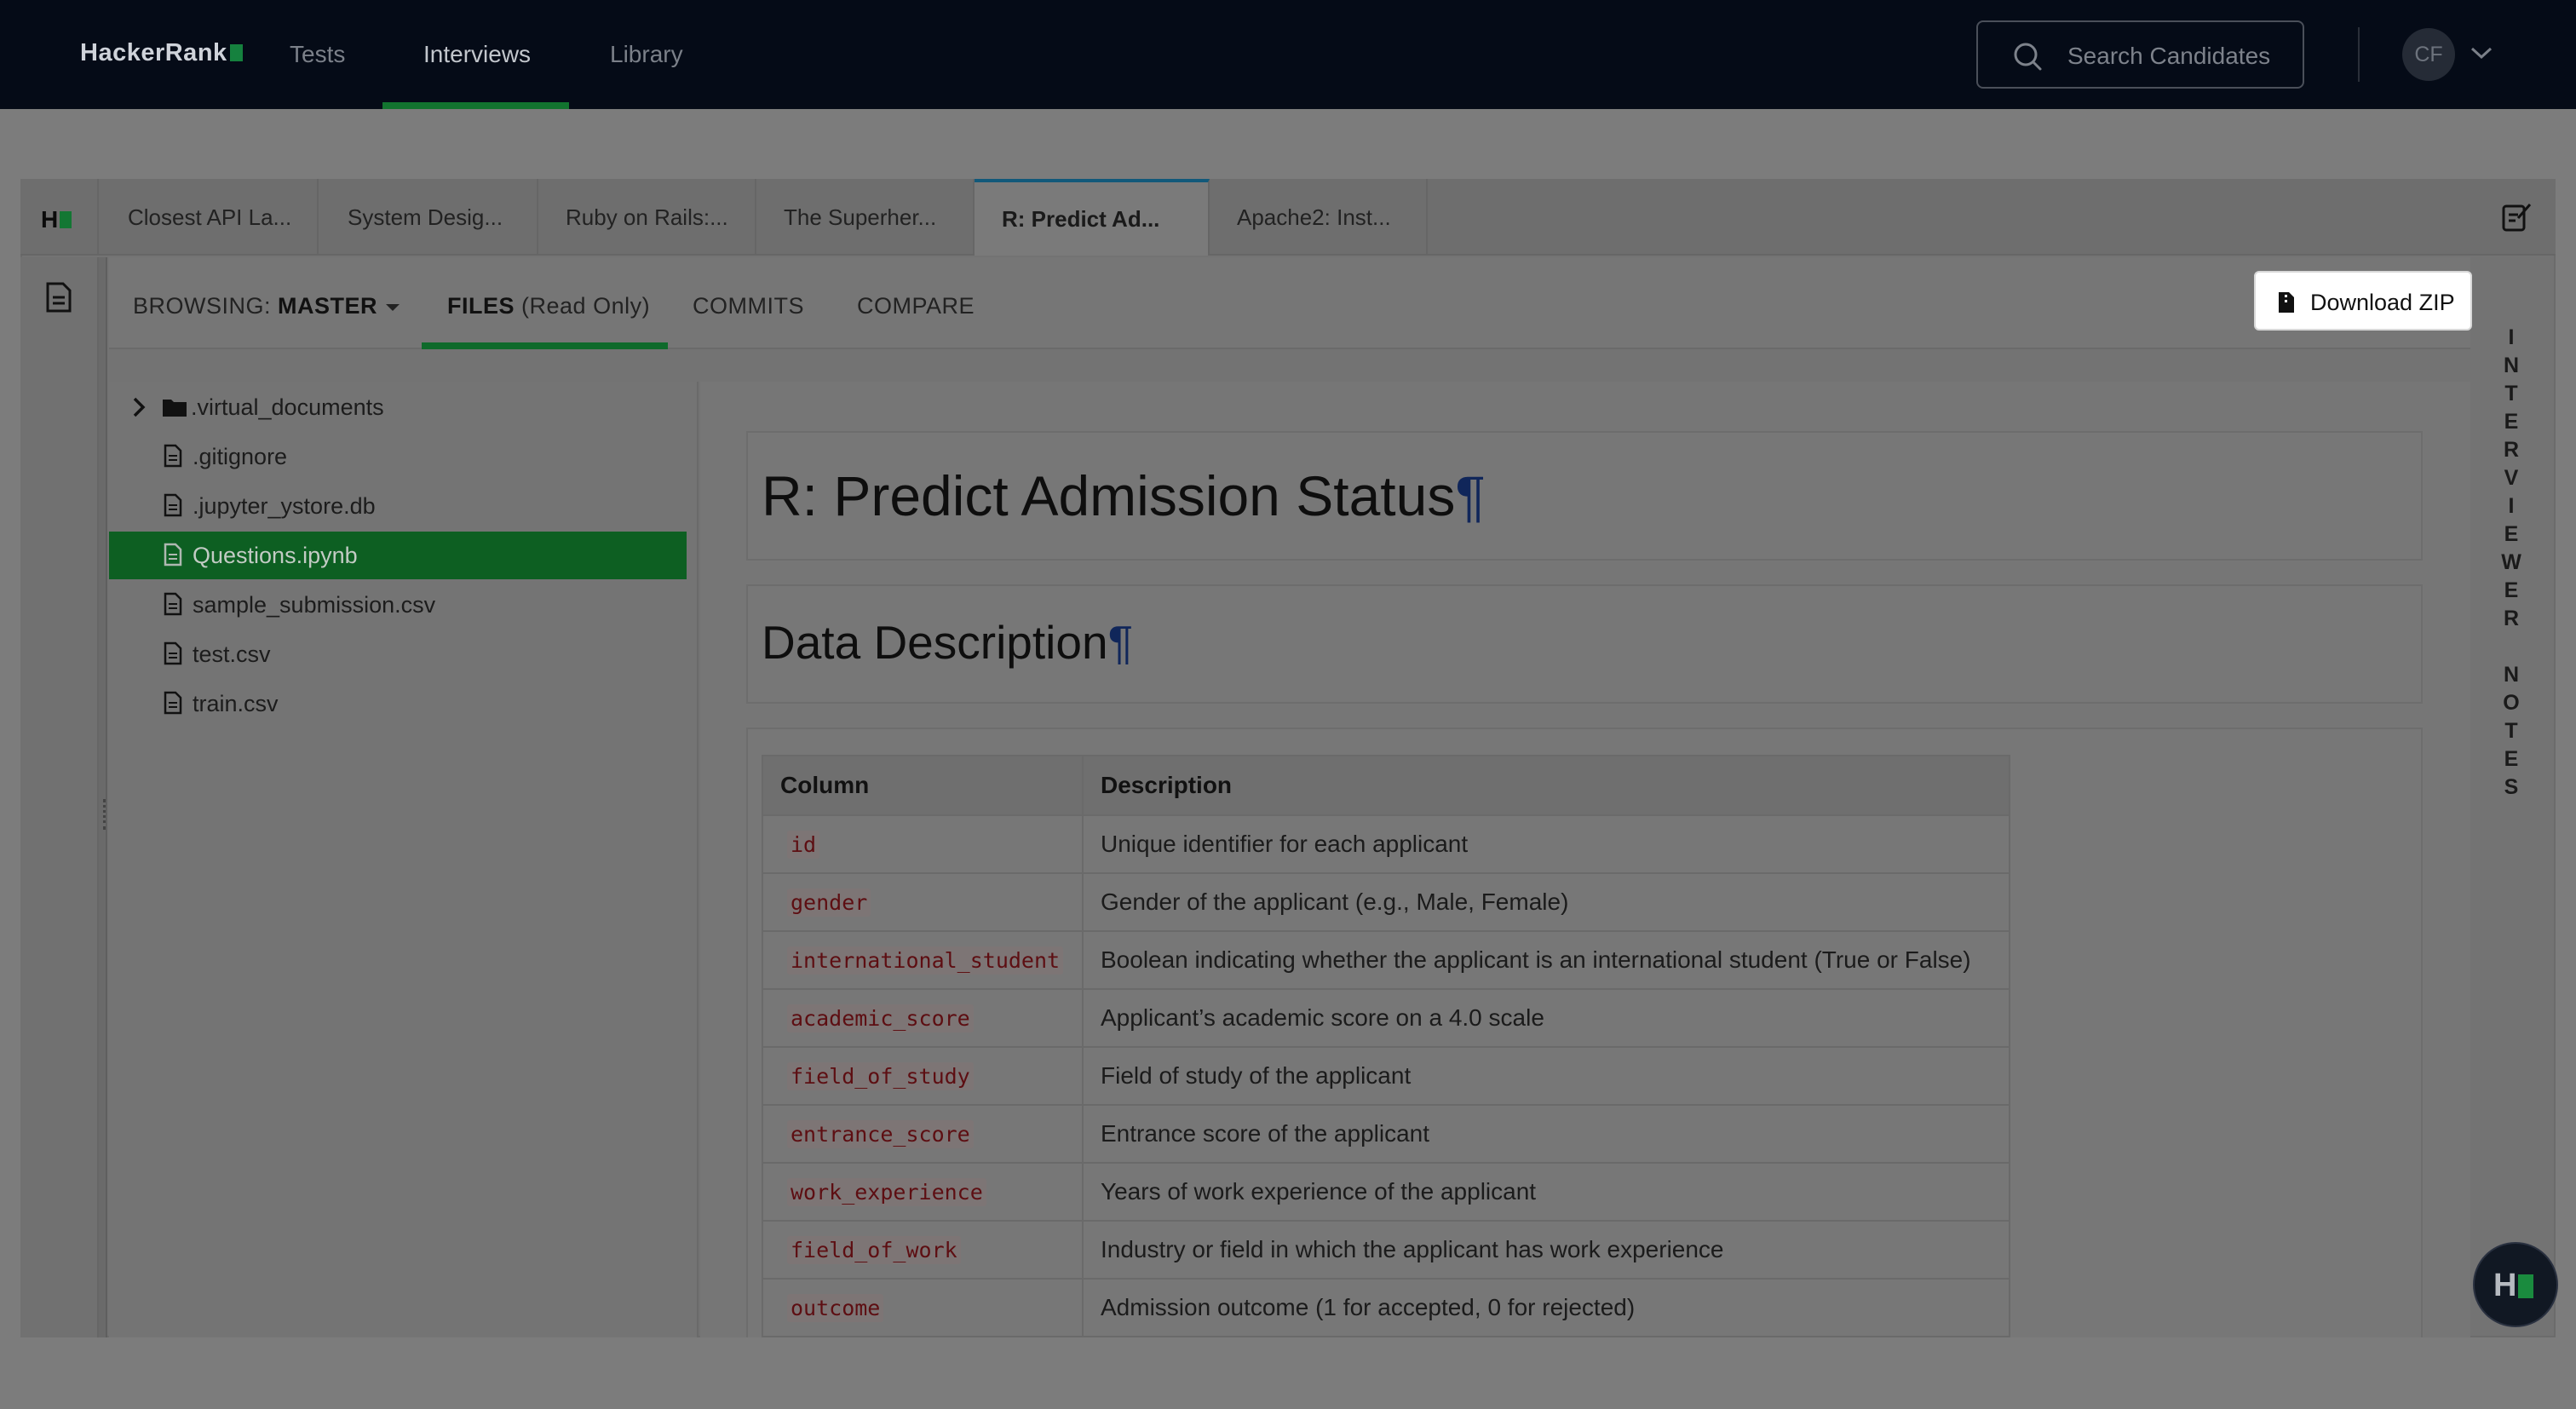 This screenshot has width=2576, height=1409. What do you see at coordinates (314, 605) in the screenshot?
I see `tree-item-label: sample_submission.csv` at bounding box center [314, 605].